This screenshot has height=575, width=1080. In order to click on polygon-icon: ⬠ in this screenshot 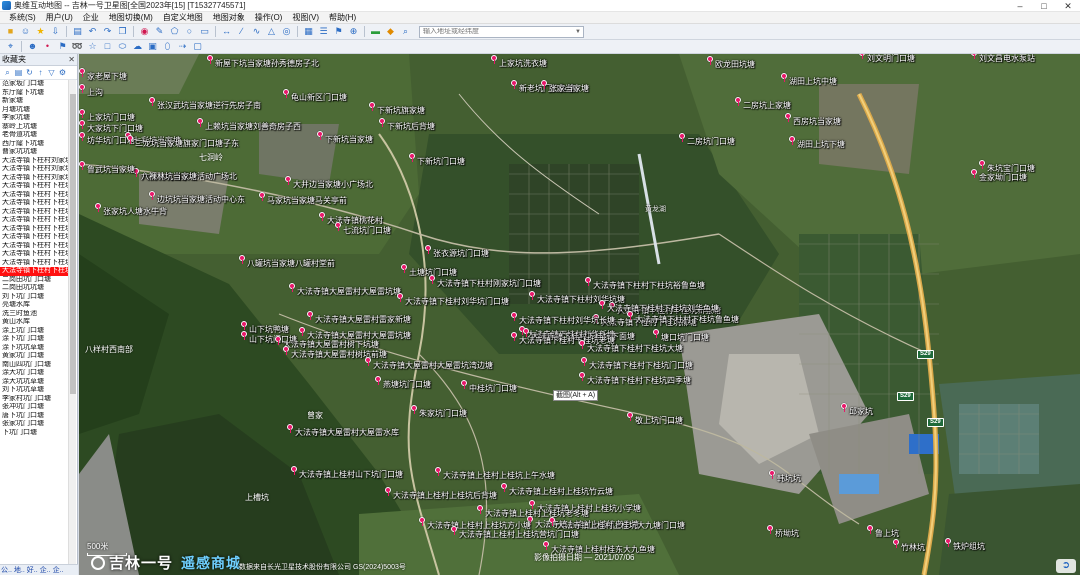, I will do `click(174, 31)`.